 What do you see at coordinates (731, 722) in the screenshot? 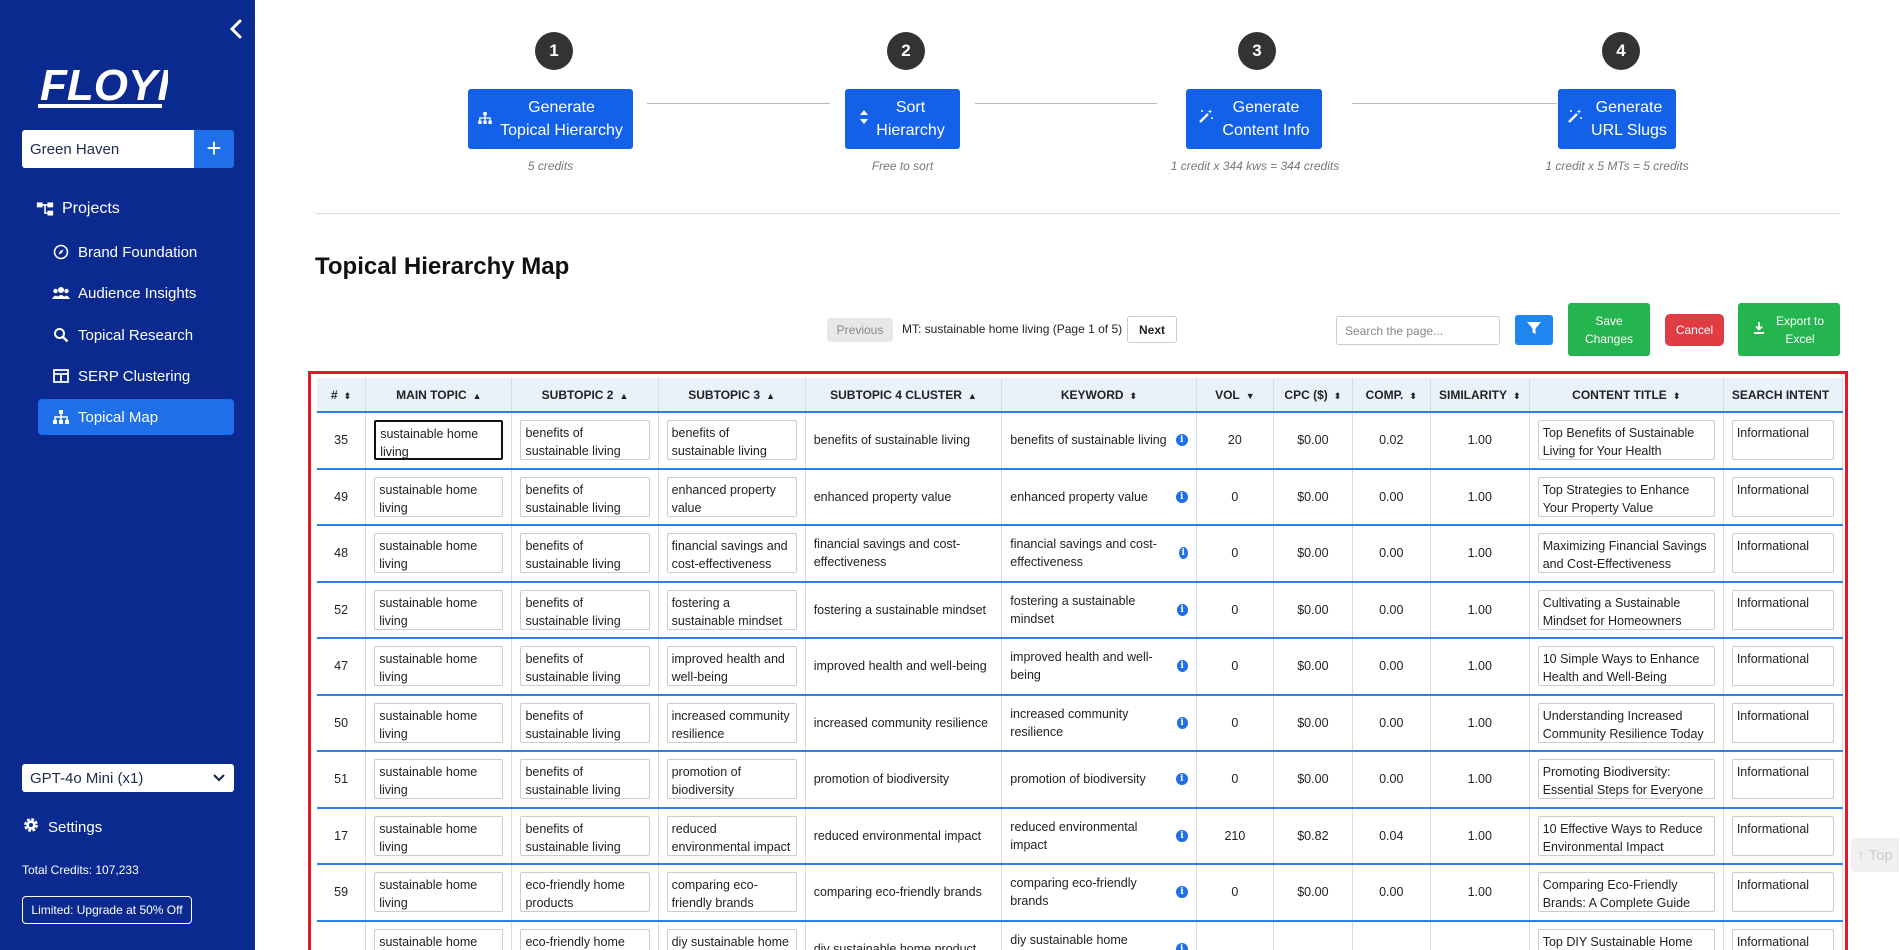
I see `subtopic-3-input: increased community resilience` at bounding box center [731, 722].